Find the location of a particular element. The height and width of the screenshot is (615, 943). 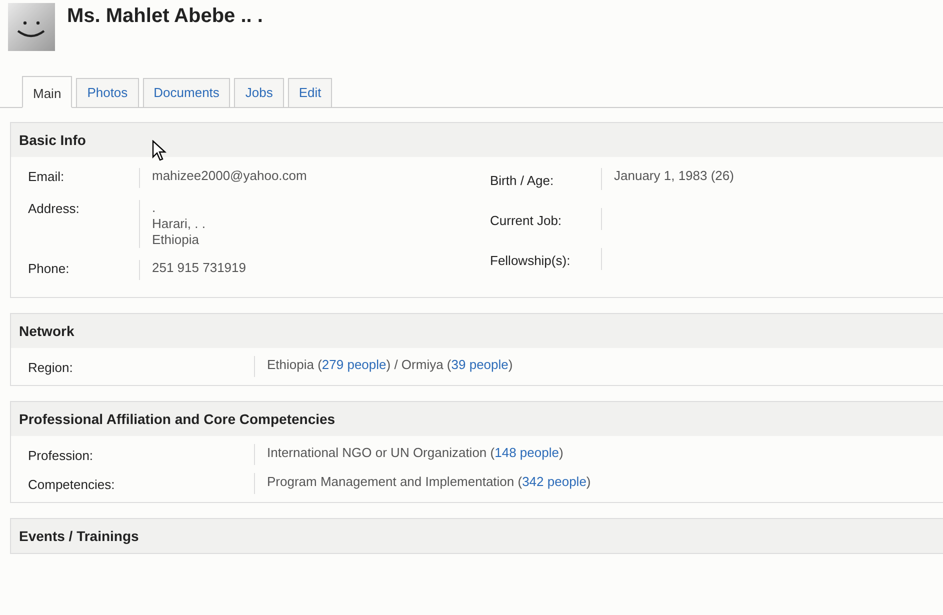

field-label: Address: is located at coordinates (53, 209).